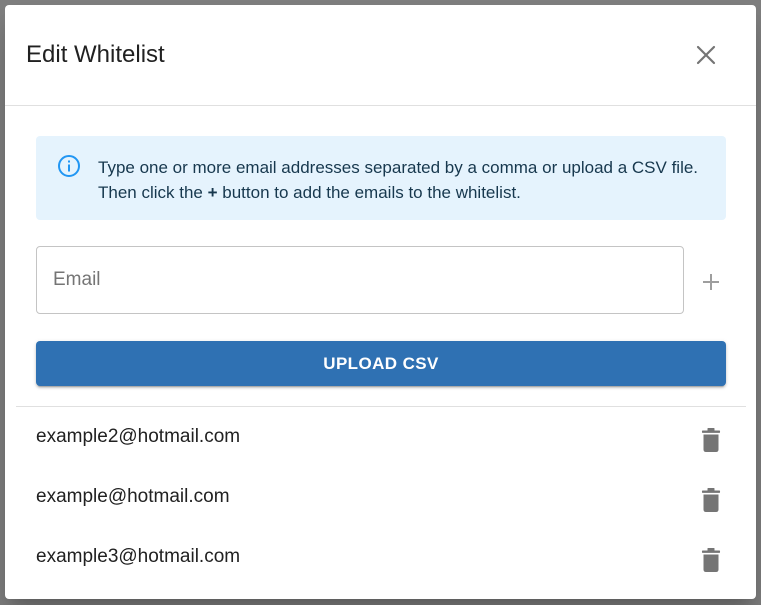 The image size is (761, 605). What do you see at coordinates (212, 192) in the screenshot?
I see `info-text-plus: +` at bounding box center [212, 192].